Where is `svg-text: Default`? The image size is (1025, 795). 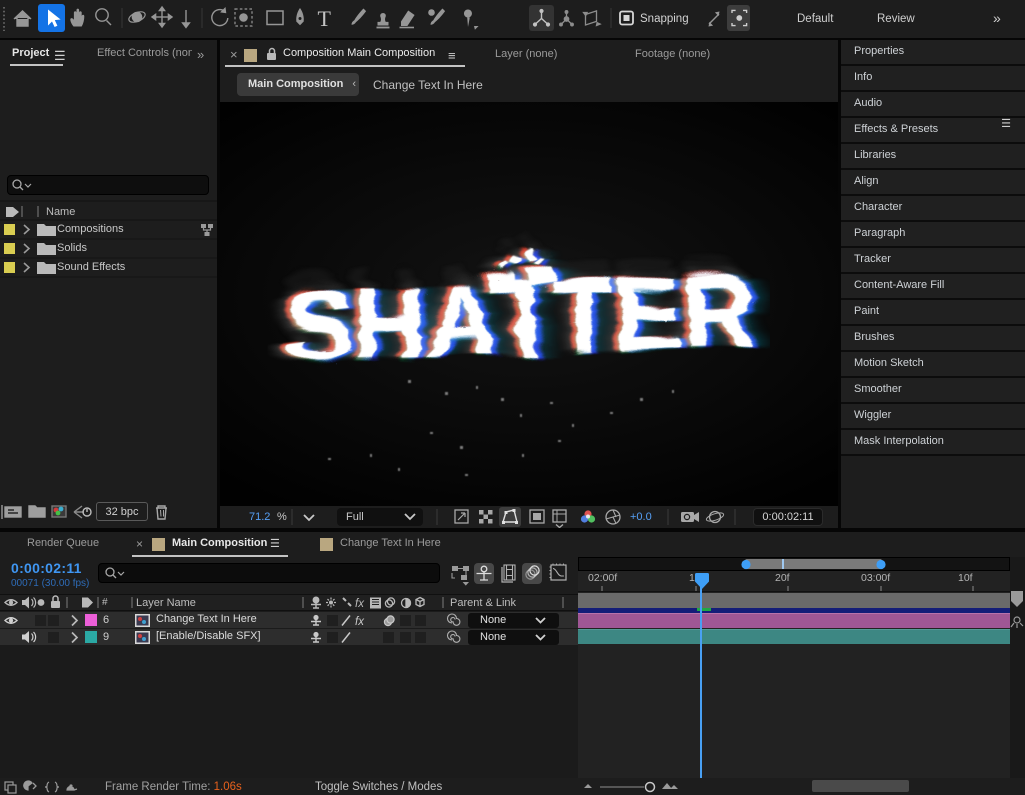
svg-text: Default is located at coordinates (815, 19).